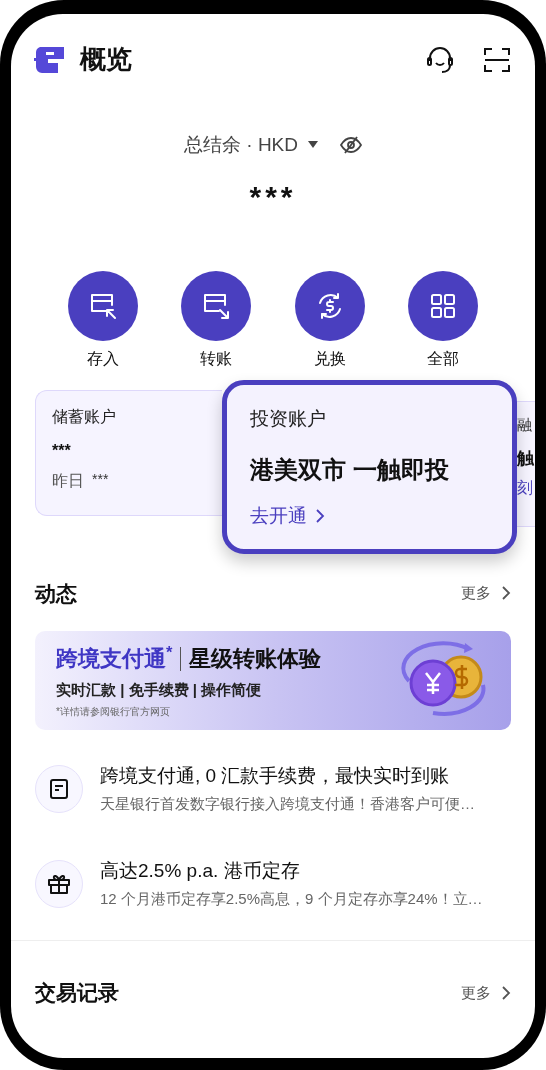 The height and width of the screenshot is (1070, 546). What do you see at coordinates (273, 680) in the screenshot?
I see `promo-banner: 跨境支付通$^{*}$ 星级转账体验 实时汇款 | 免手续费 | 操作简便 *详情请参阅银行官方网页` at bounding box center [273, 680].